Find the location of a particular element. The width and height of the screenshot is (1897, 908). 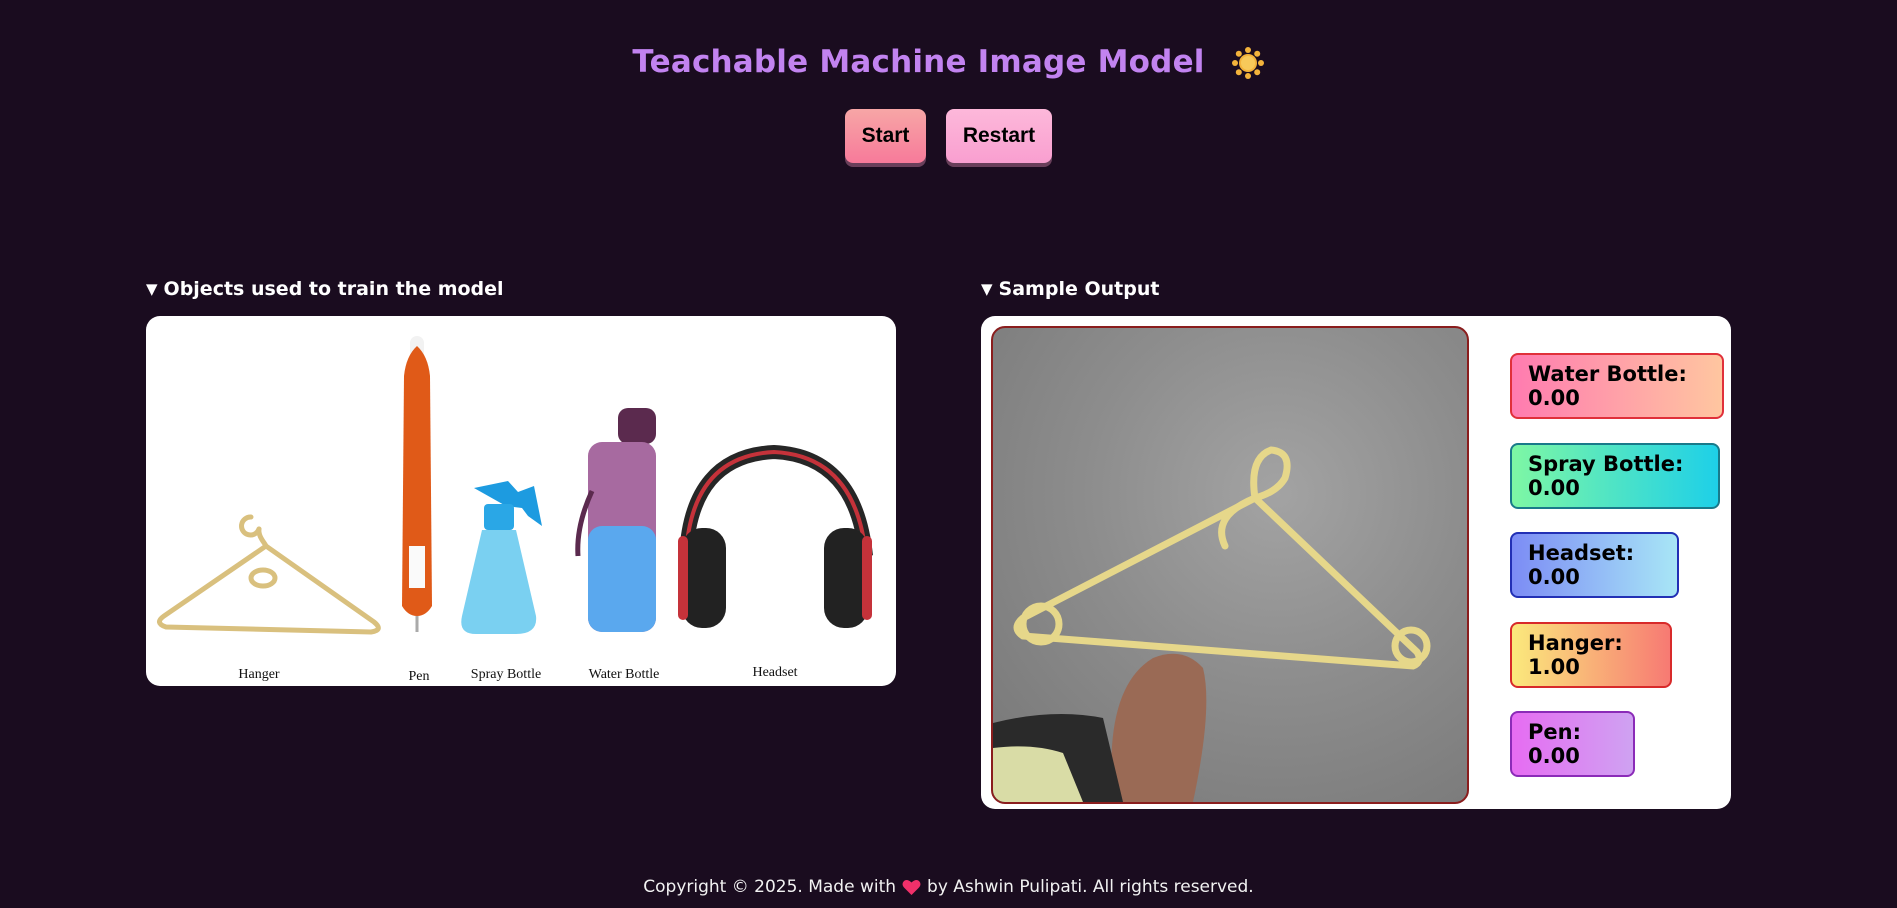

training-objects-illustration is located at coordinates (515, 485).